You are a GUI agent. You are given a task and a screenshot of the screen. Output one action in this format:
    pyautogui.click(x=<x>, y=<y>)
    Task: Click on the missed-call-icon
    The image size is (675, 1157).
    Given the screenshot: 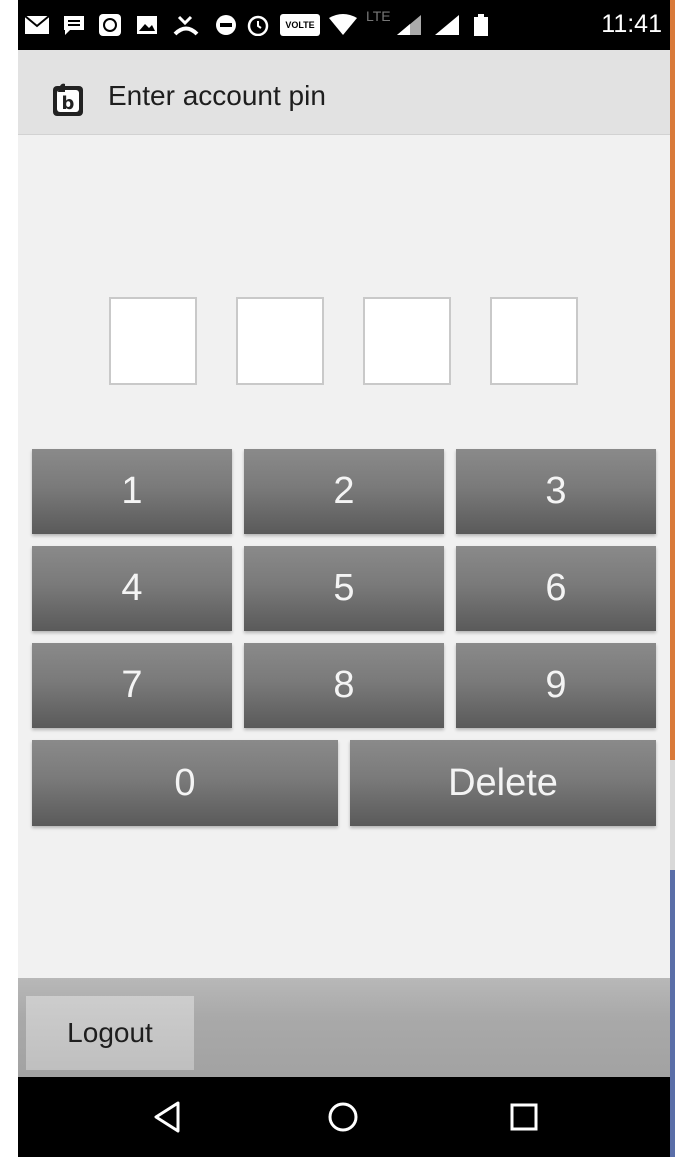 What is the action you would take?
    pyautogui.click(x=186, y=25)
    